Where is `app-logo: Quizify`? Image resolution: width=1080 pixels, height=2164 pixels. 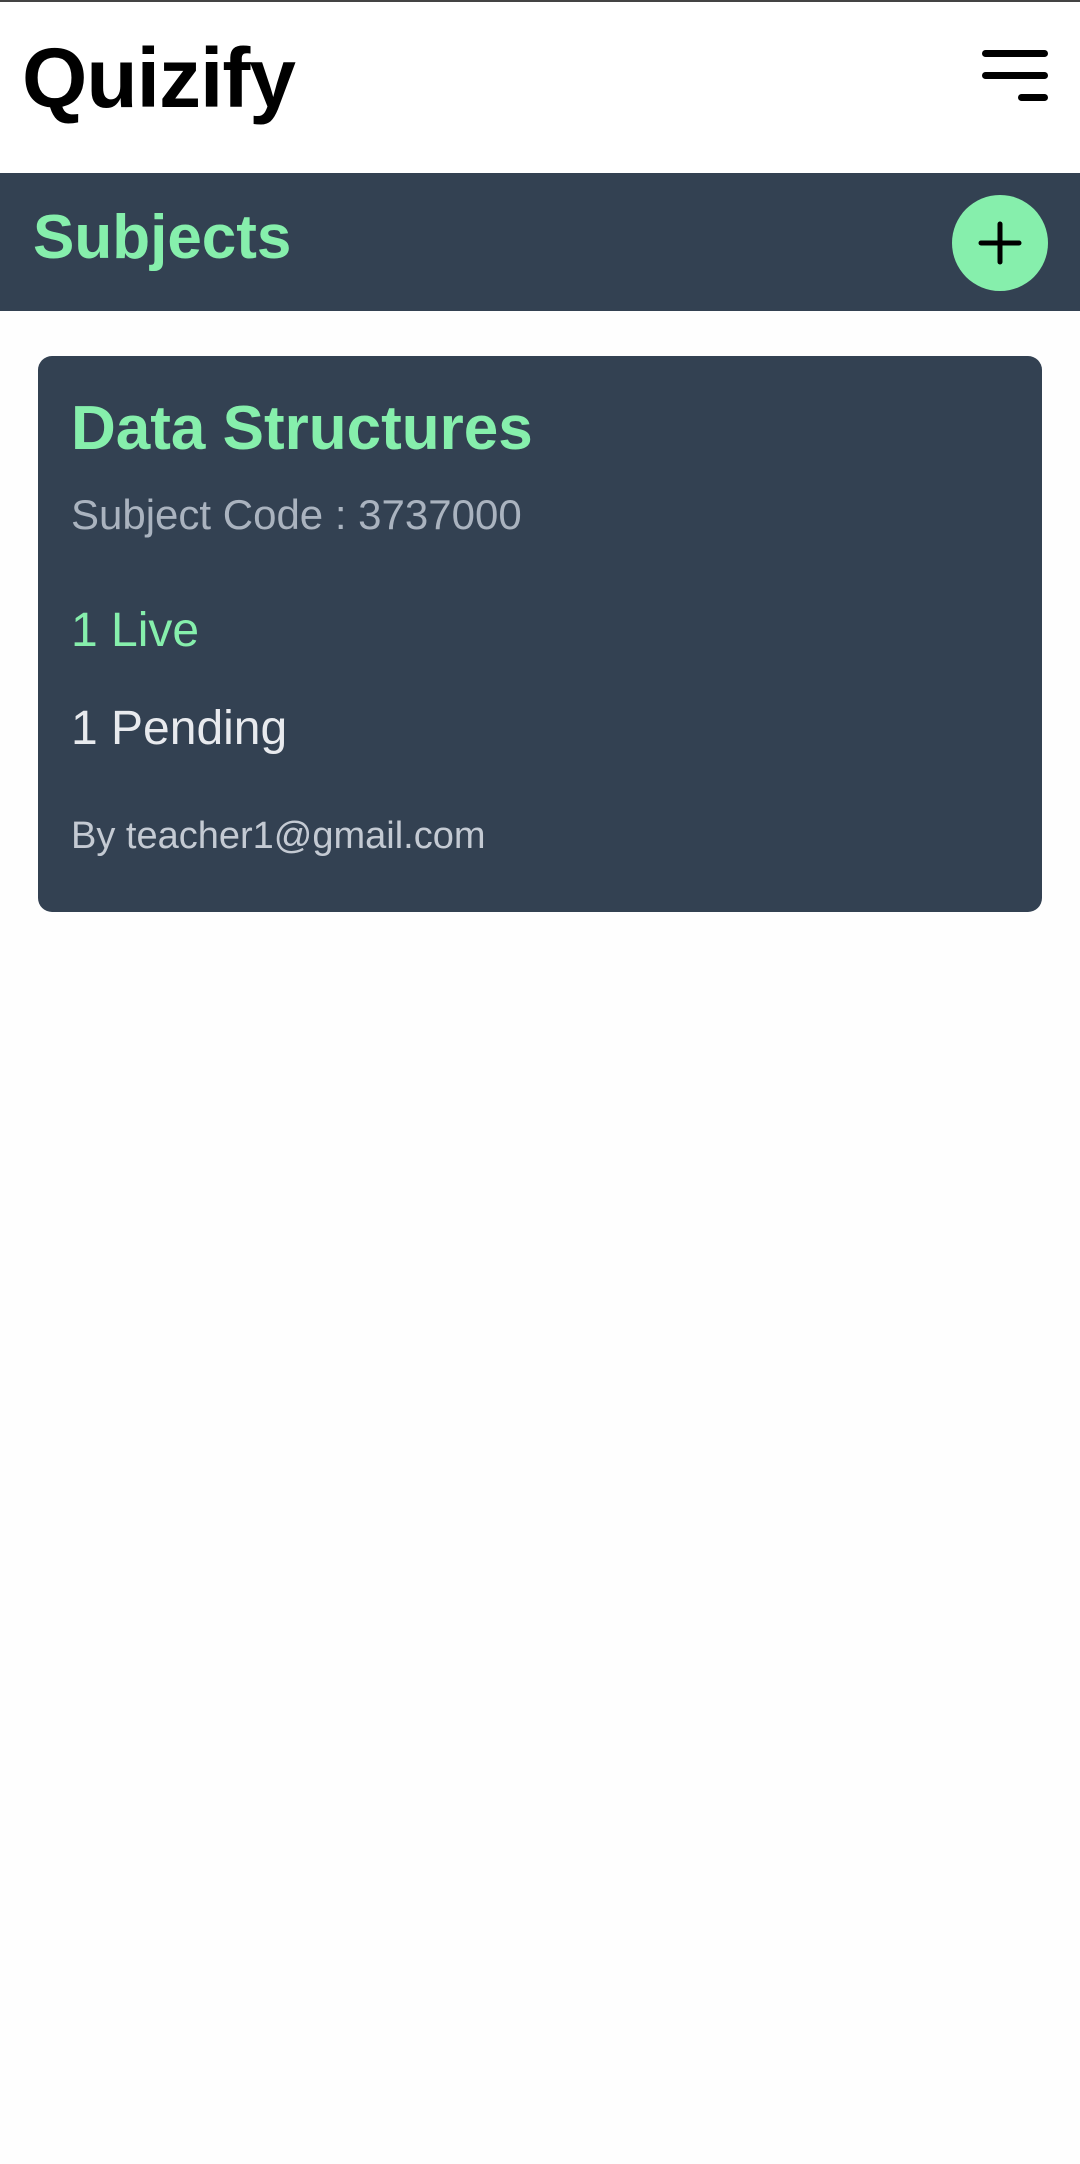
app-logo: Quizify is located at coordinates (159, 78).